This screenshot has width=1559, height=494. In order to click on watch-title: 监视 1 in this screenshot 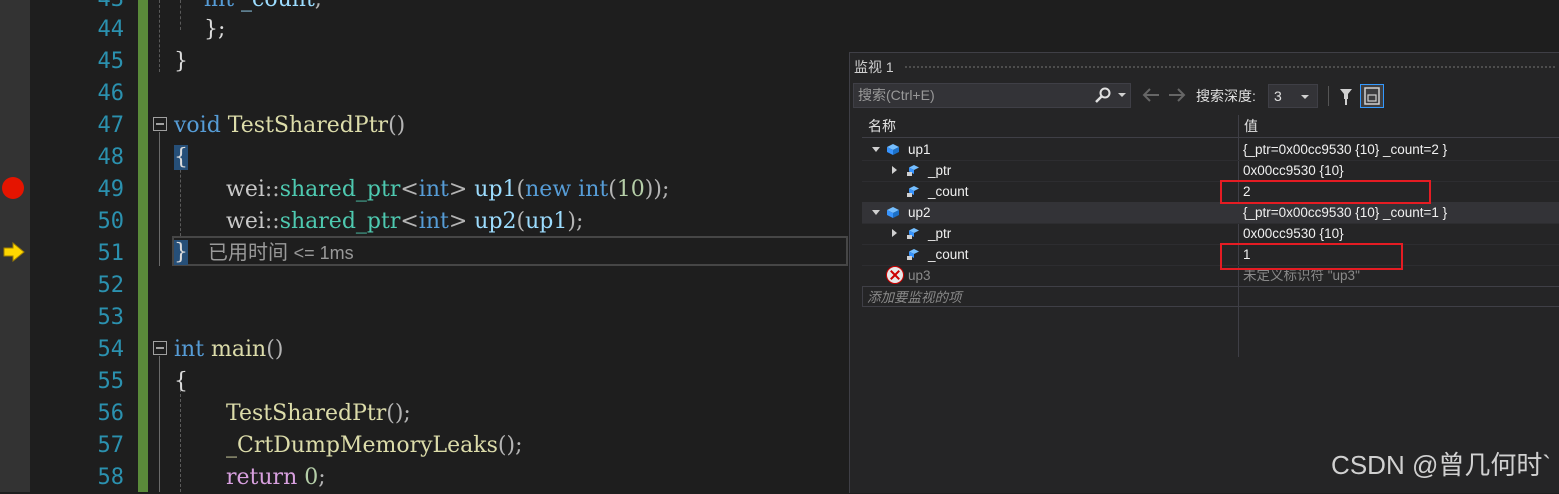, I will do `click(874, 67)`.